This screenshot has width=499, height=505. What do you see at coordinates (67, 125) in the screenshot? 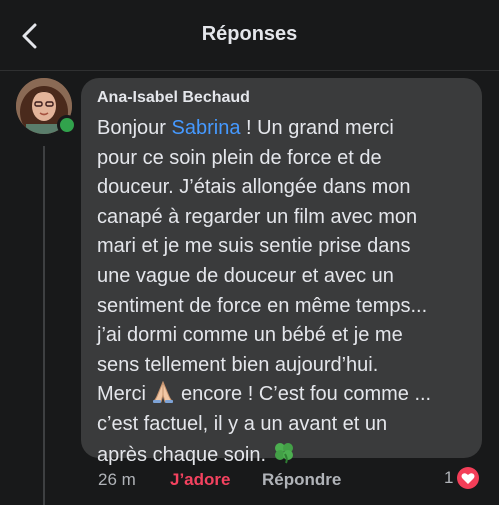
I see `online-status-dot` at bounding box center [67, 125].